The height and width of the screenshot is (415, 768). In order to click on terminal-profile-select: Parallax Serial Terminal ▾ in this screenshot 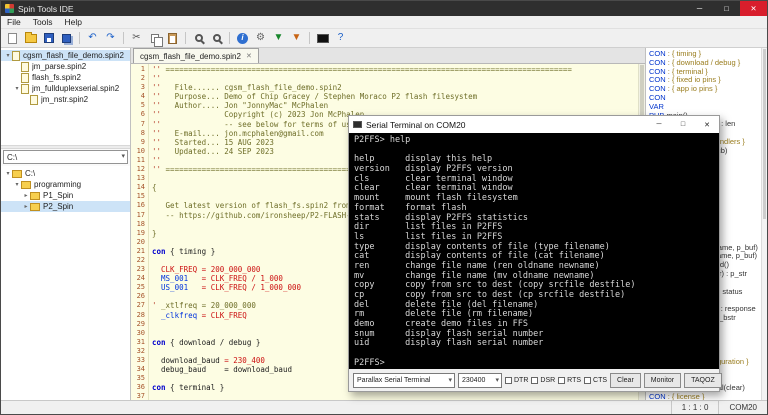, I will do `click(404, 380)`.